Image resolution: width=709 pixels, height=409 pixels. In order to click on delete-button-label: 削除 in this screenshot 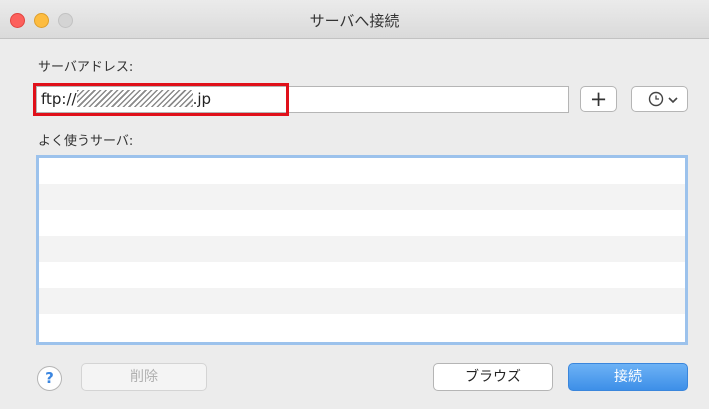, I will do `click(144, 377)`.